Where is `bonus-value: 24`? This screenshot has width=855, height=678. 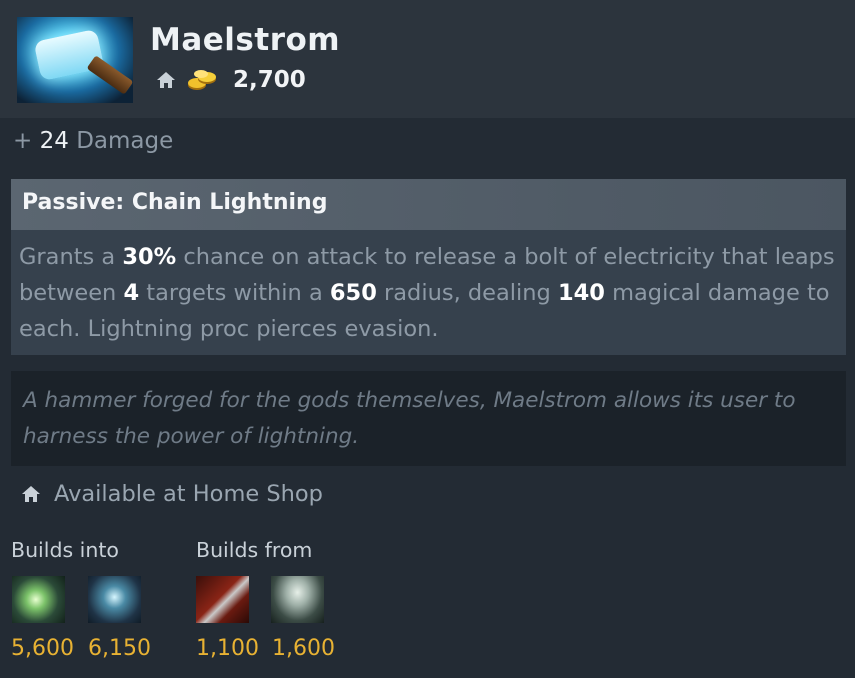 bonus-value: 24 is located at coordinates (54, 141).